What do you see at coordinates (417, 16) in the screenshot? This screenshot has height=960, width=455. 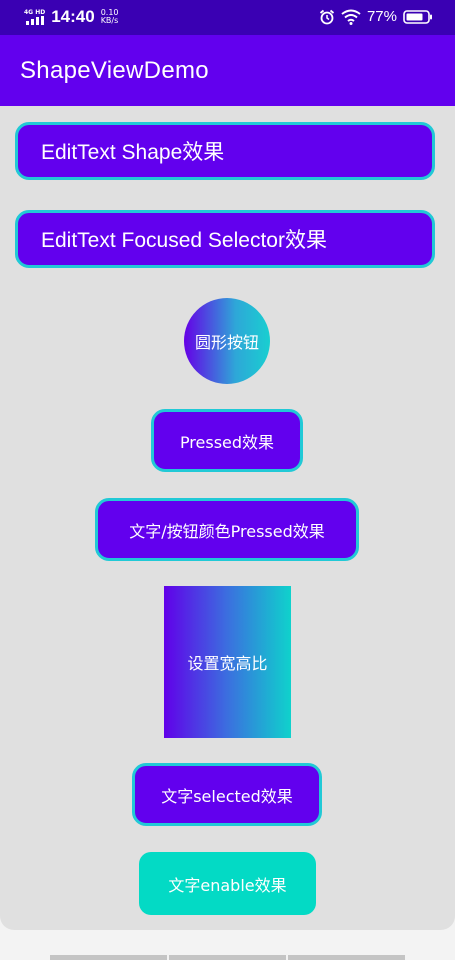 I see `battery-icon` at bounding box center [417, 16].